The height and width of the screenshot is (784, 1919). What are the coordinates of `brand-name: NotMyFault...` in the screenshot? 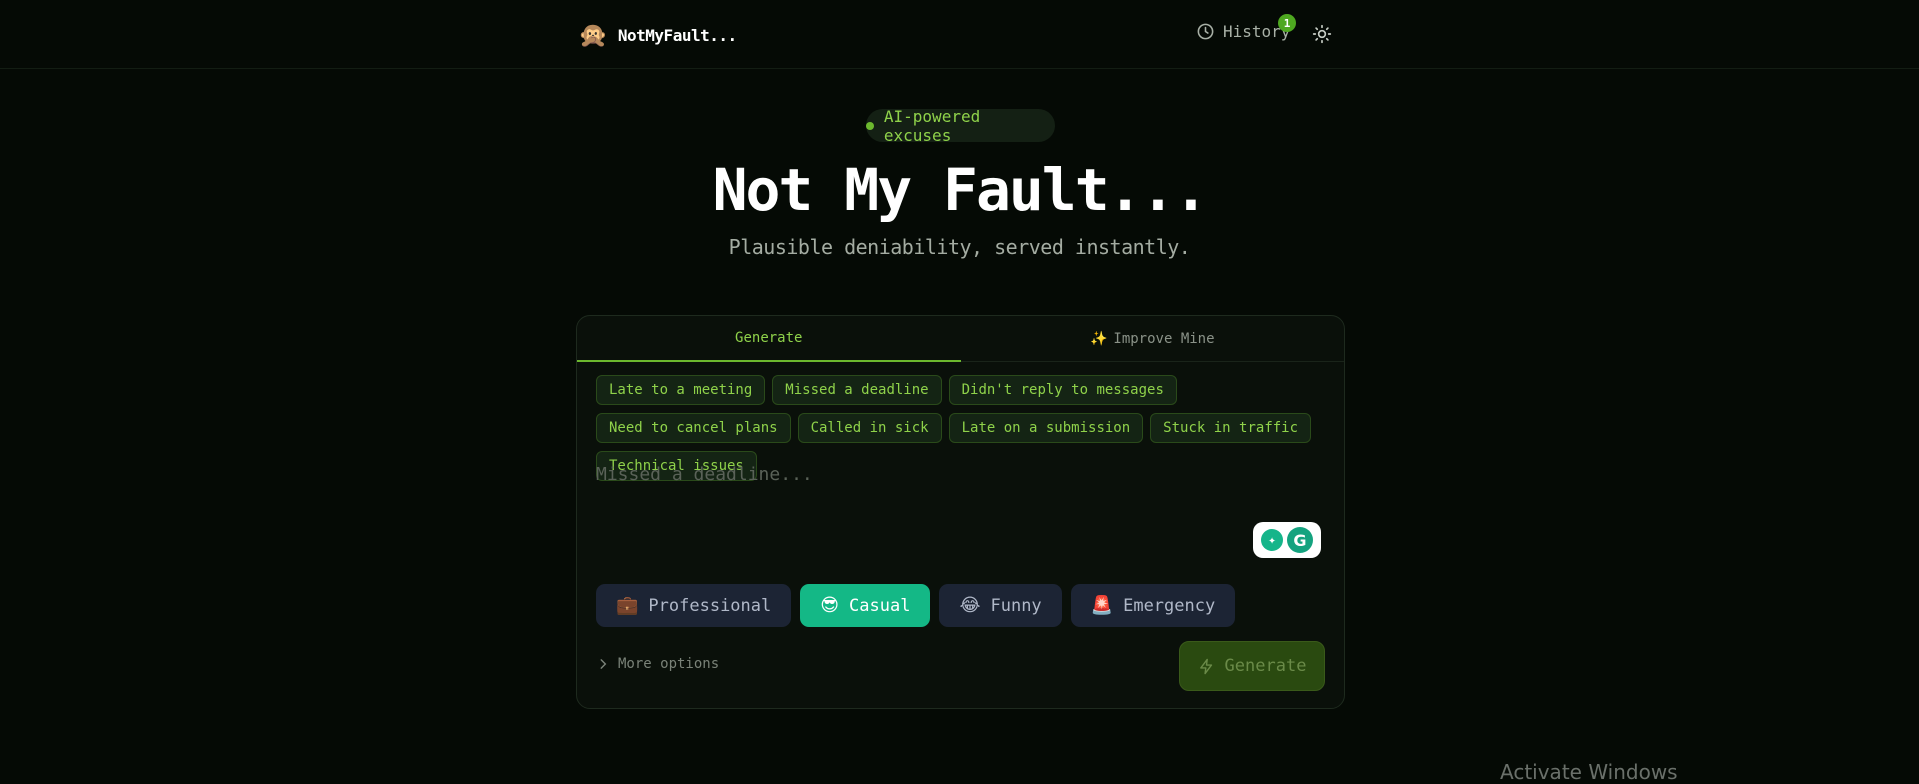 It's located at (677, 35).